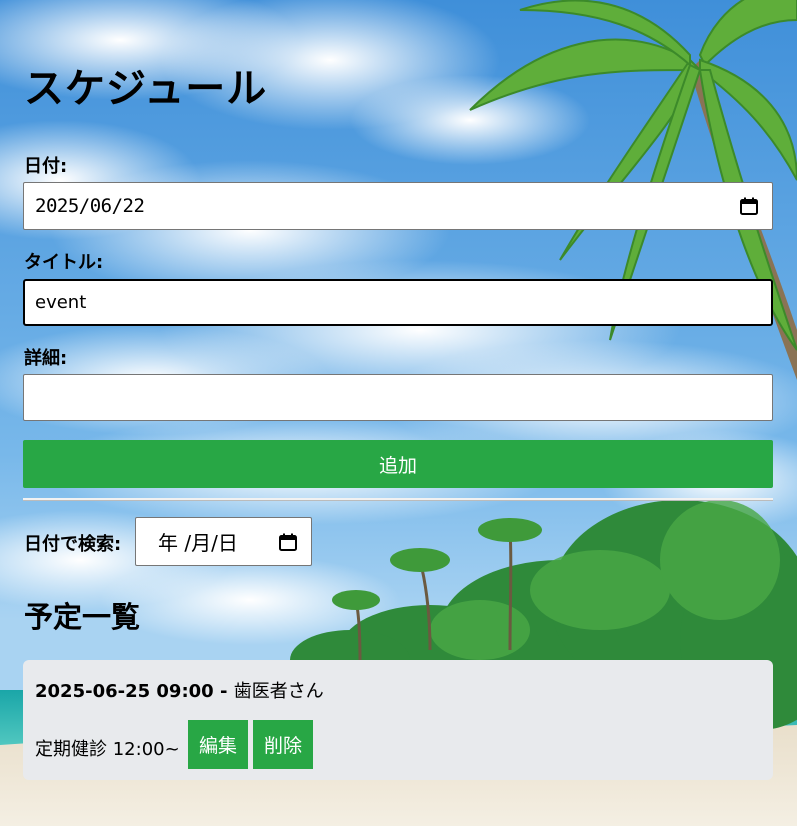 This screenshot has height=826, width=797. Describe the element at coordinates (46, 358) in the screenshot. I see `detail-label: 詳細:` at that location.